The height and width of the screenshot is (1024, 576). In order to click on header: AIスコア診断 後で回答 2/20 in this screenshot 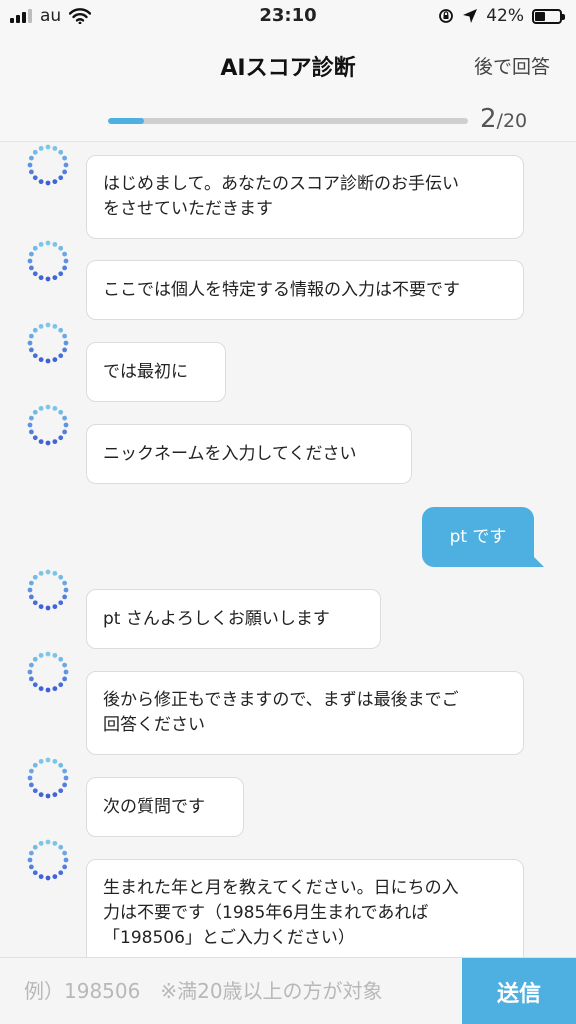, I will do `click(288, 88)`.